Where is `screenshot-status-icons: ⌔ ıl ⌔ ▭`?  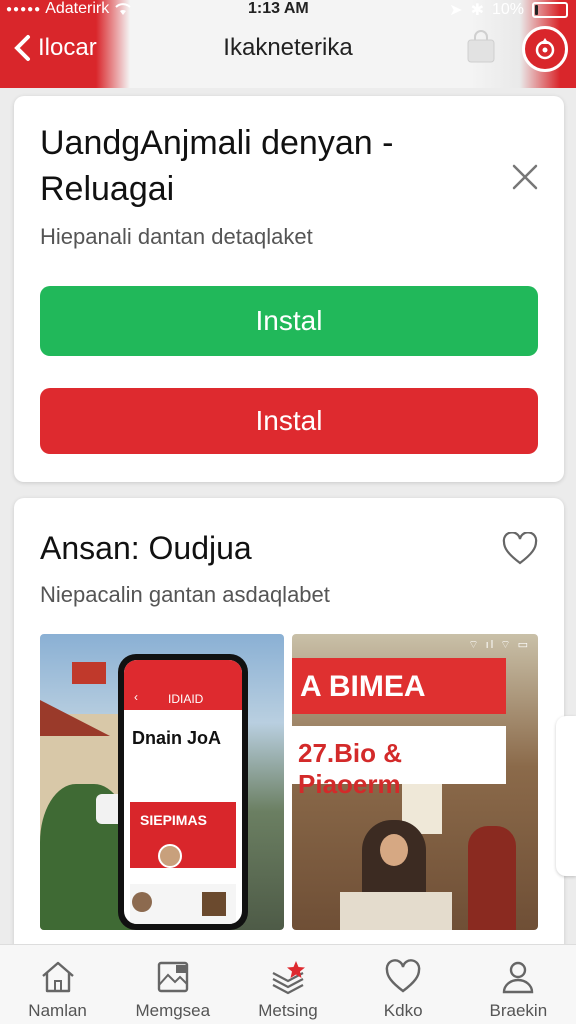 screenshot-status-icons: ⌔ ıl ⌔ ▭ is located at coordinates (499, 645).